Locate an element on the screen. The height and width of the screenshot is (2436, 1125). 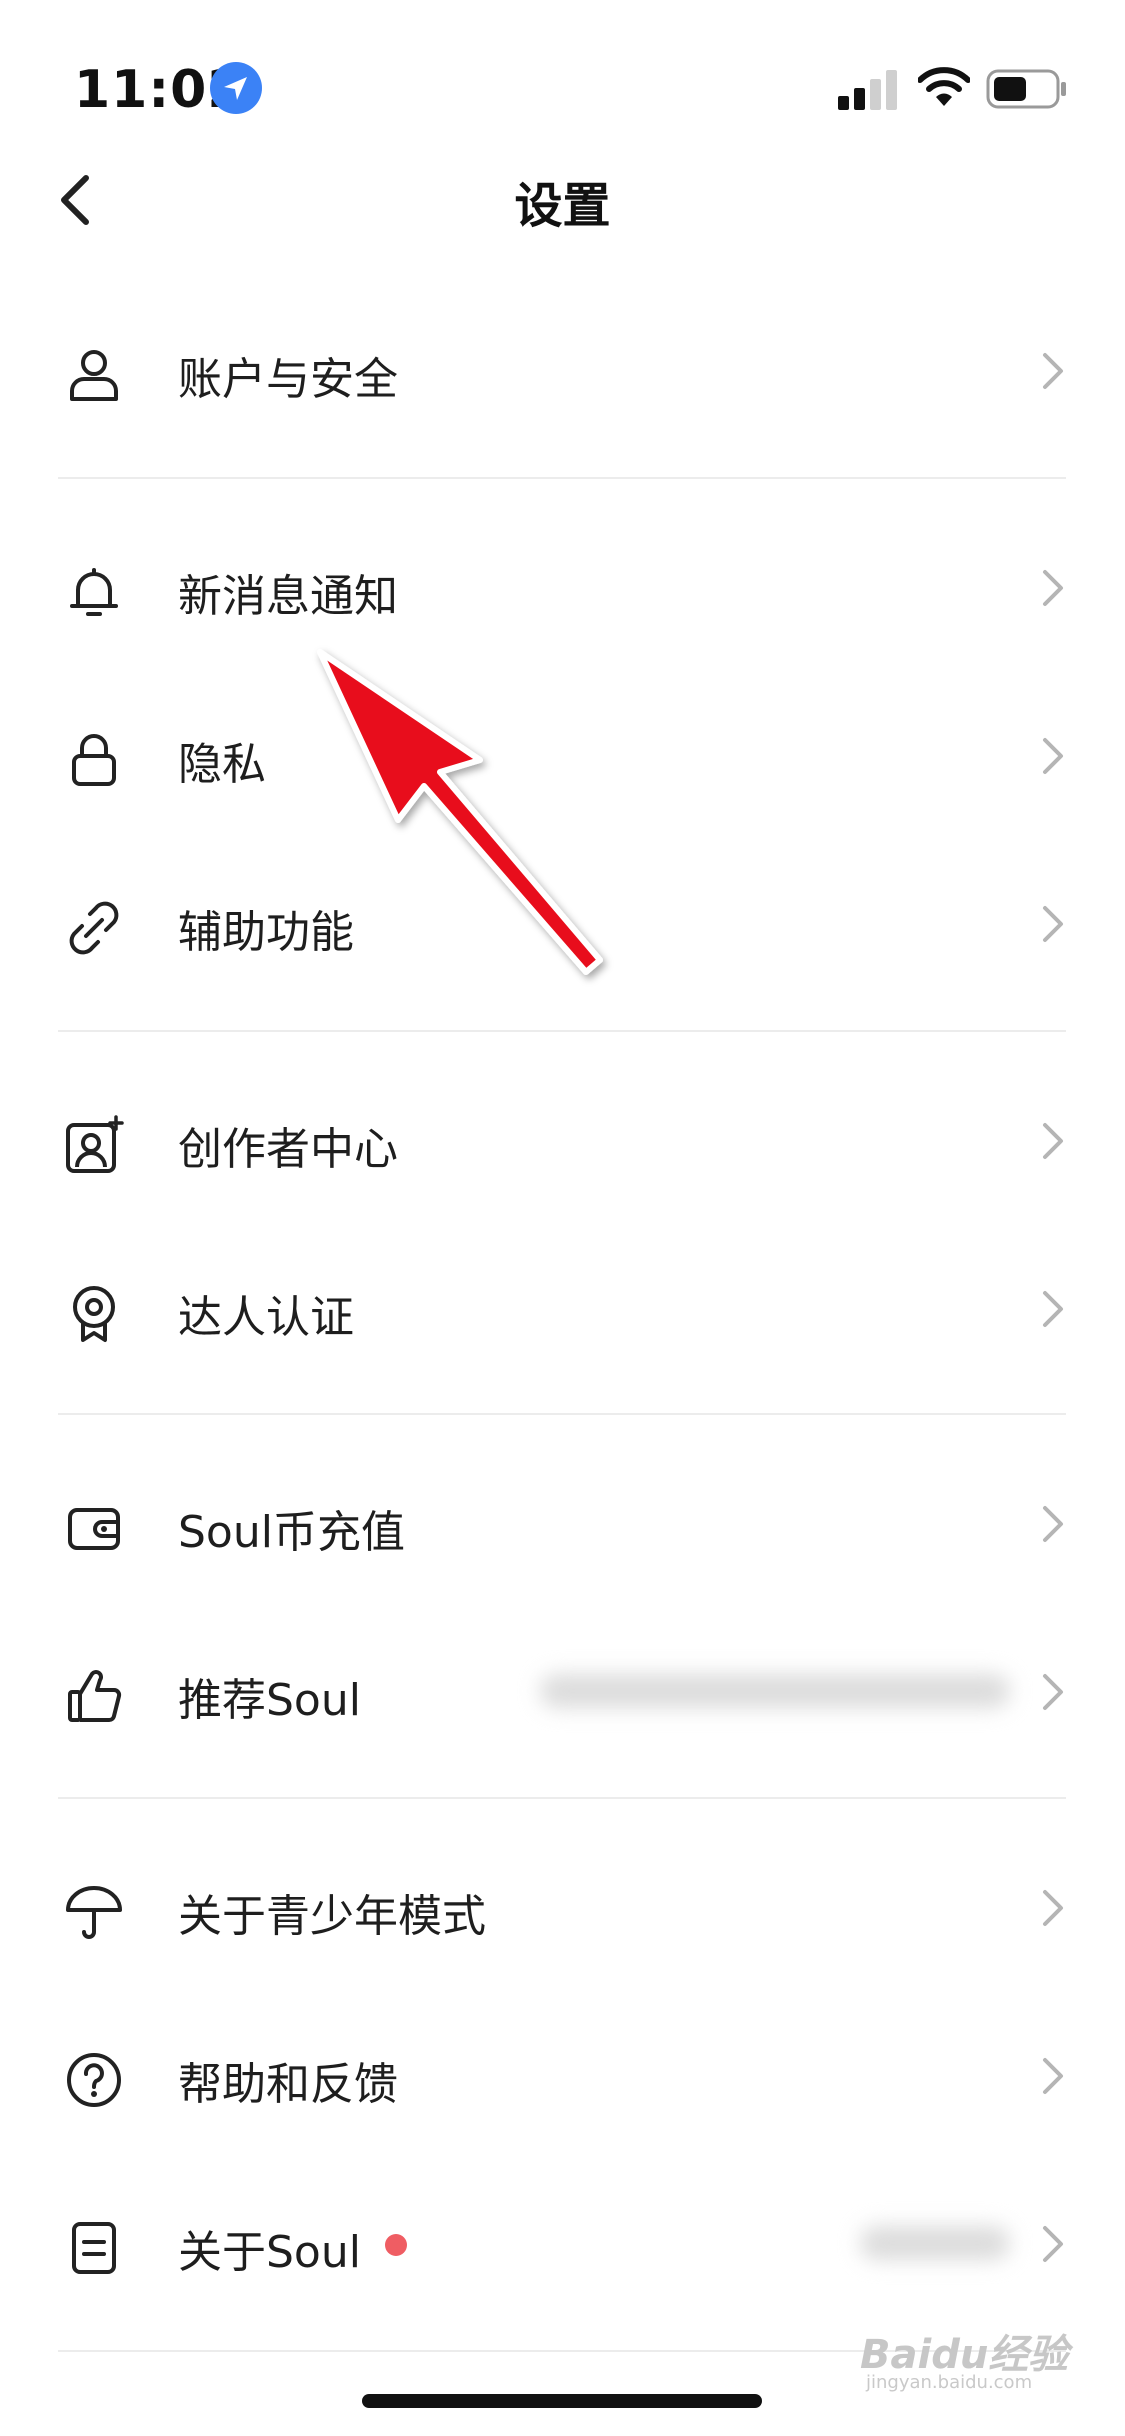
watermark-url: jingyan.baidu.com is located at coordinates (949, 2382).